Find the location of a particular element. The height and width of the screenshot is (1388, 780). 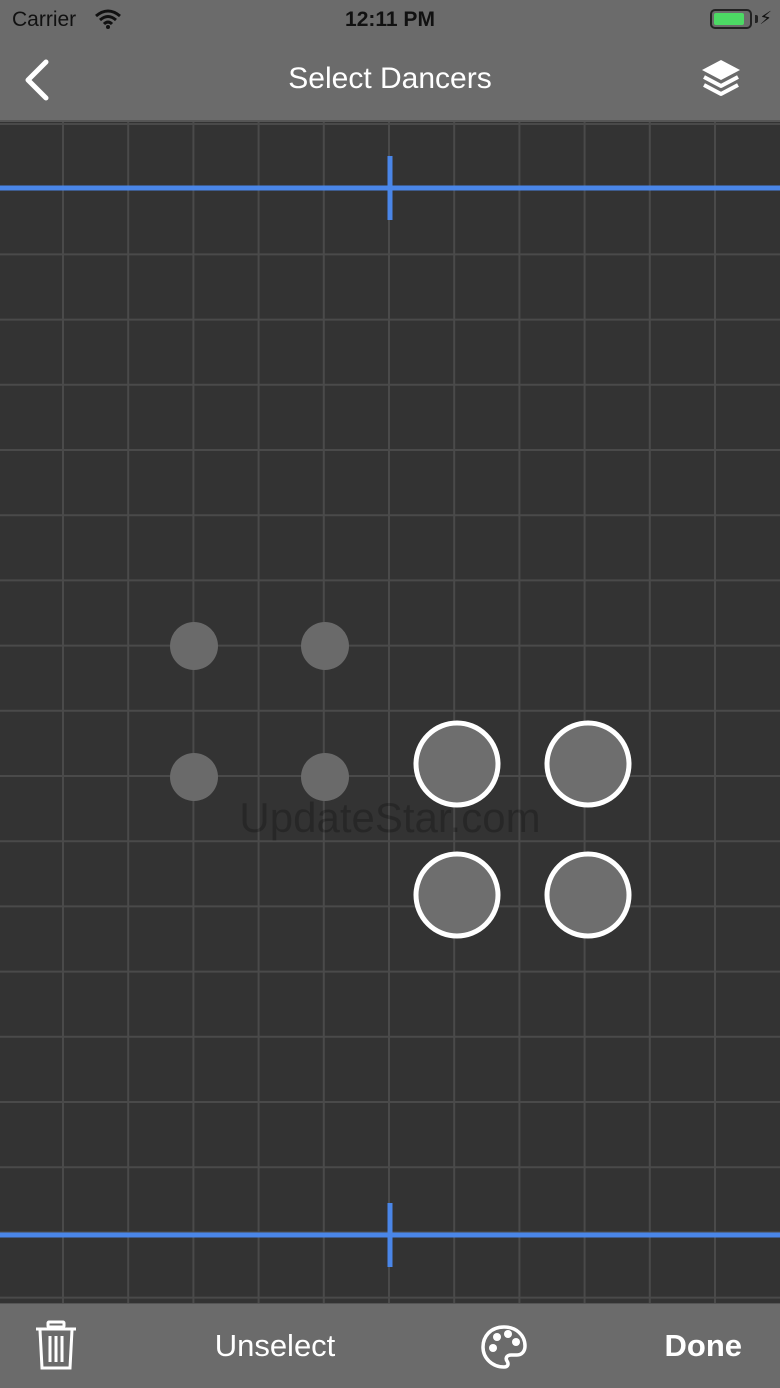

color-button is located at coordinates (504, 1347).